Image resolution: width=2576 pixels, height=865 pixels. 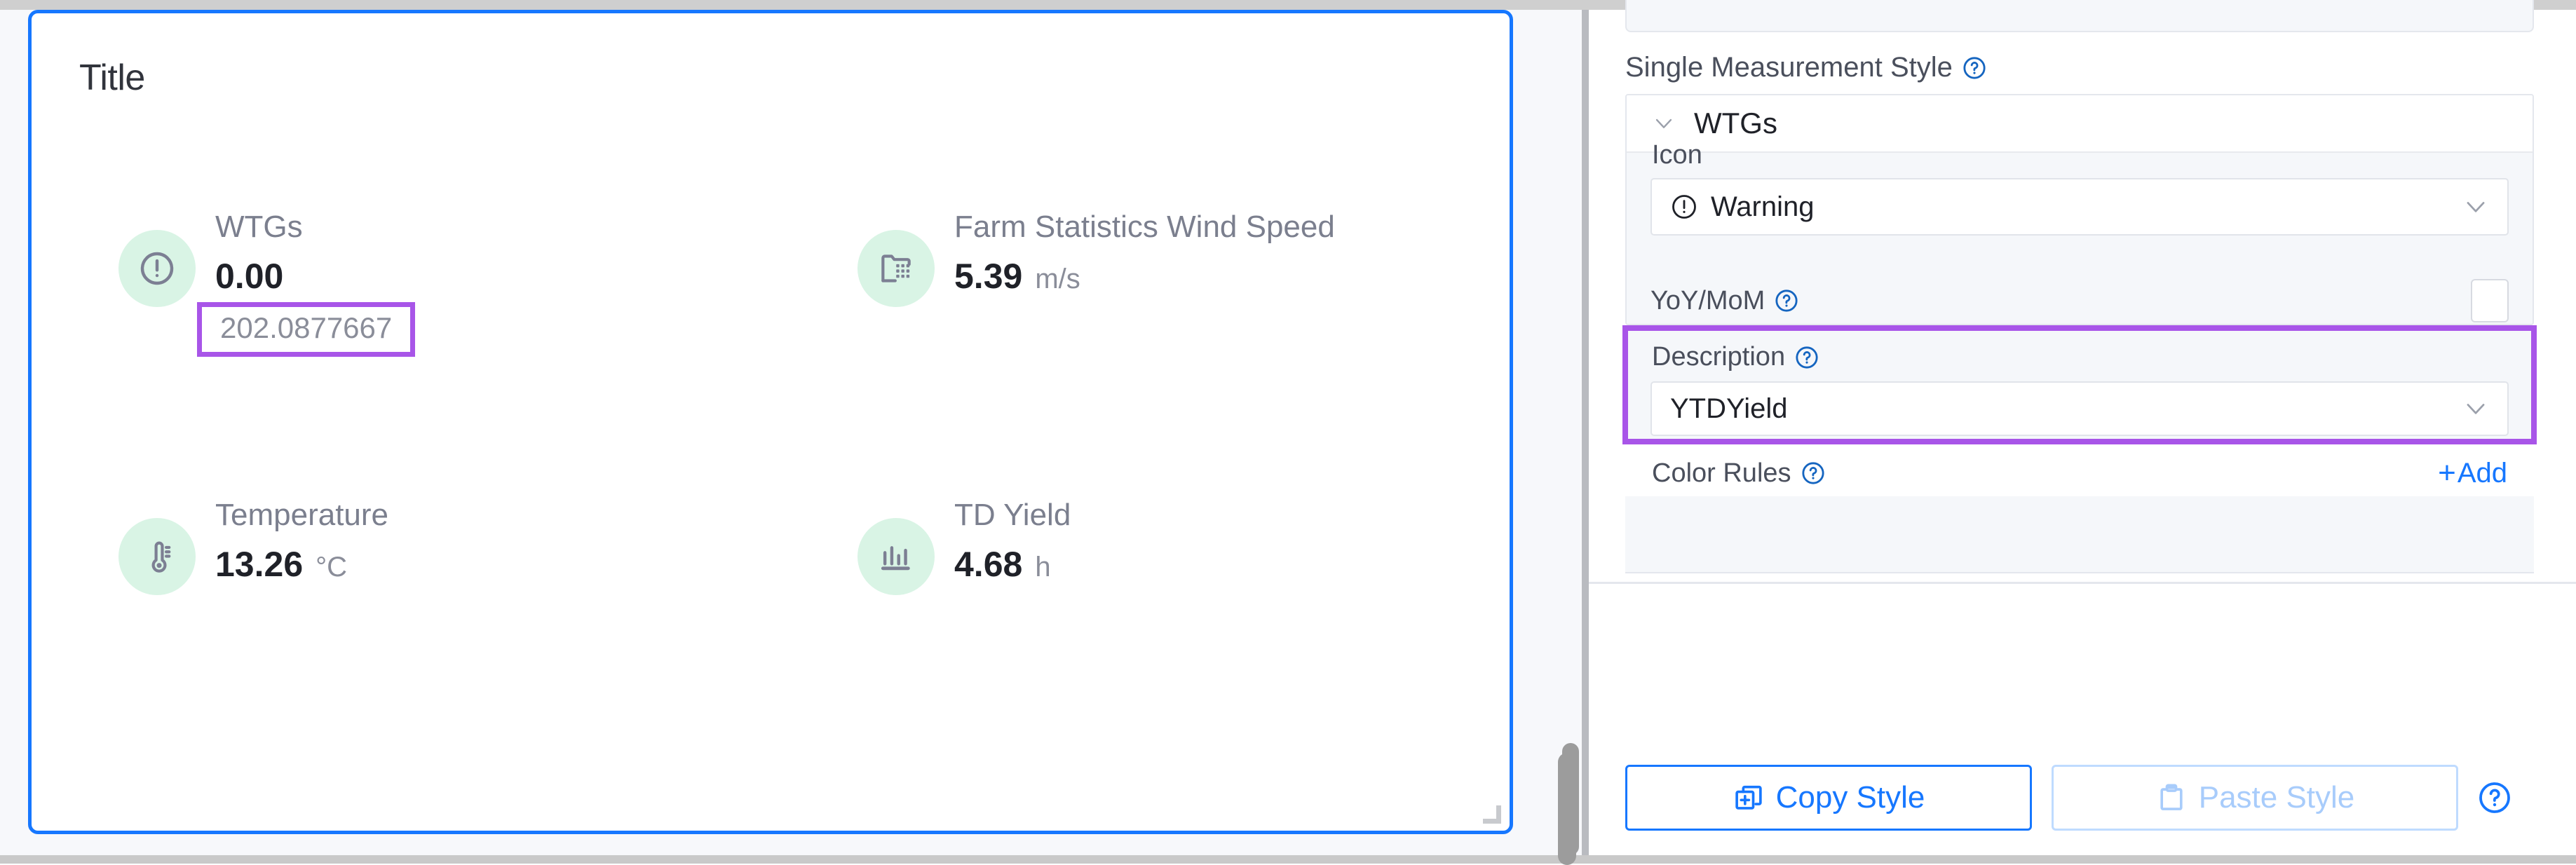 What do you see at coordinates (249, 277) in the screenshot?
I see `metric-value: 0.00` at bounding box center [249, 277].